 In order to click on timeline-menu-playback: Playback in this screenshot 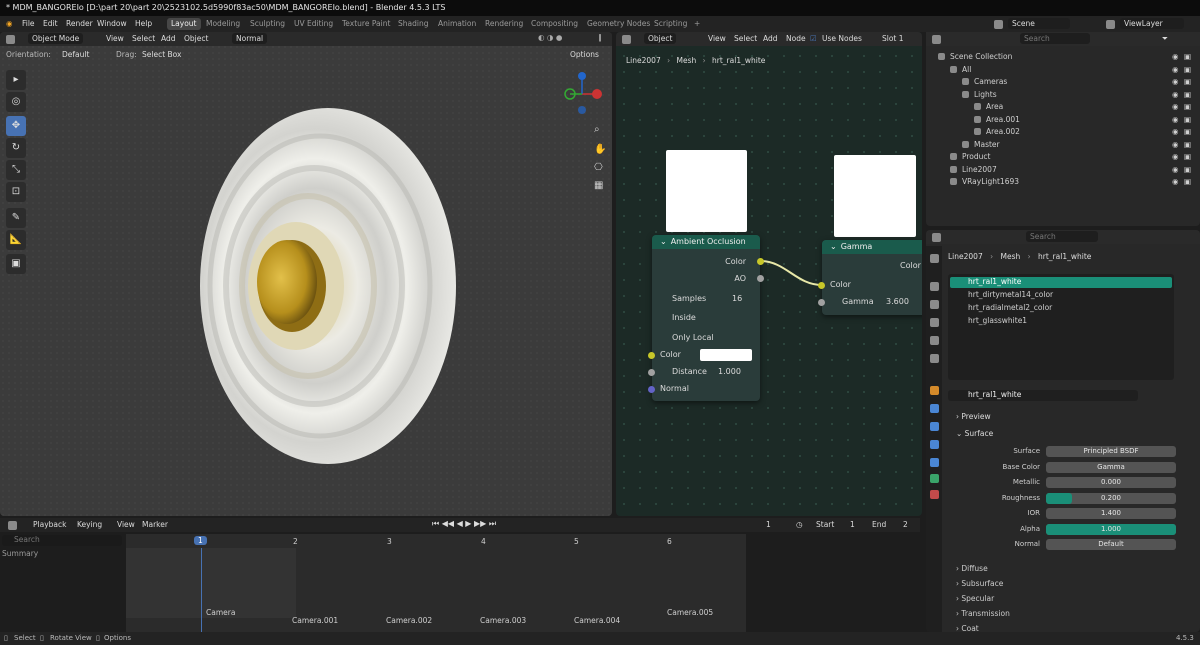, I will do `click(49, 524)`.